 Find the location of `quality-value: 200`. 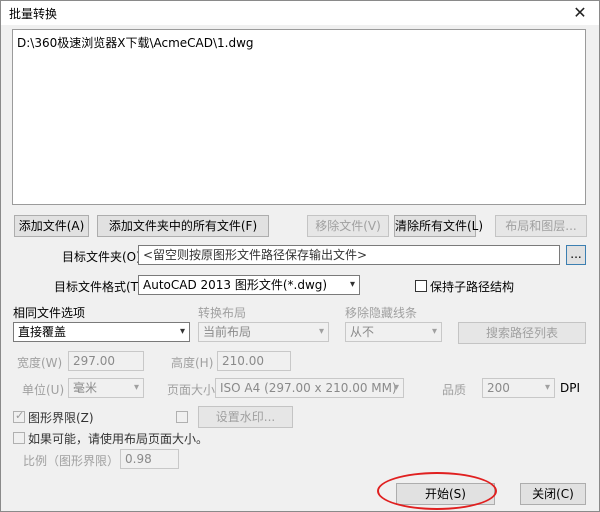

quality-value: 200 is located at coordinates (498, 388).